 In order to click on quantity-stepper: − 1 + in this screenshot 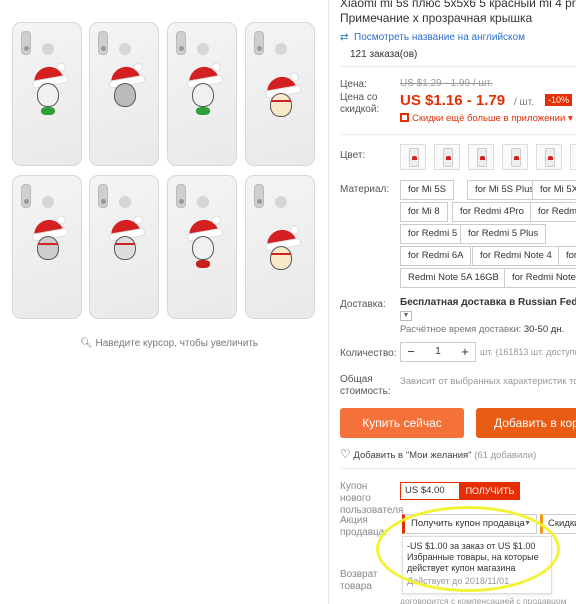, I will do `click(438, 352)`.